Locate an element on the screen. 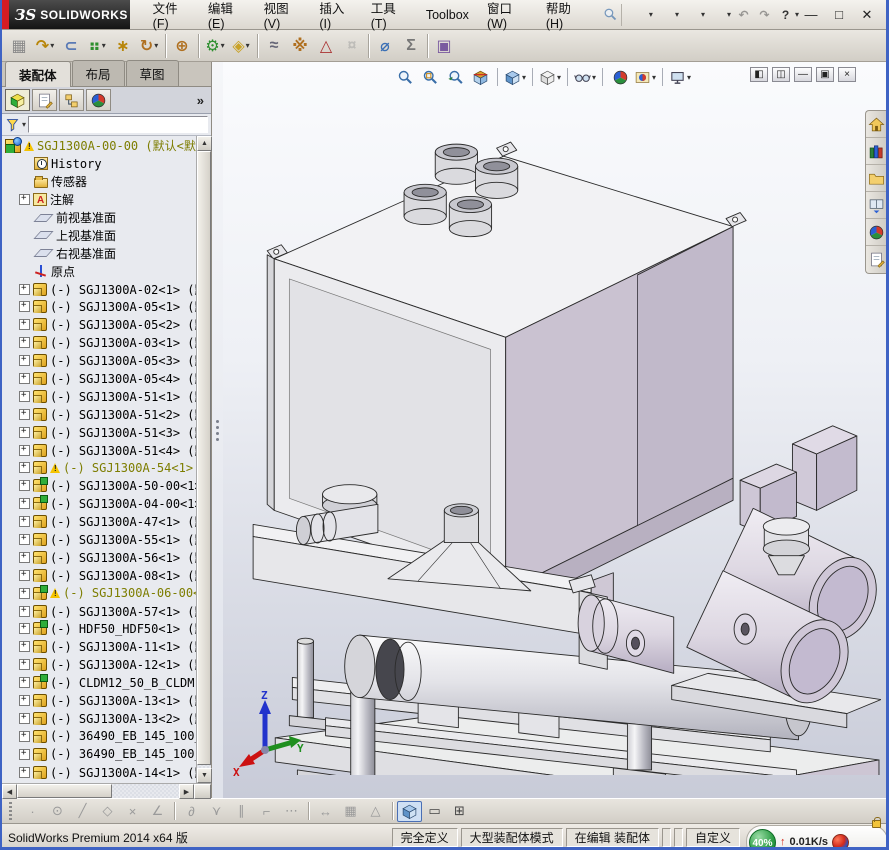 The width and height of the screenshot is (889, 850). menu-item-5: Toolbox is located at coordinates (447, 15).